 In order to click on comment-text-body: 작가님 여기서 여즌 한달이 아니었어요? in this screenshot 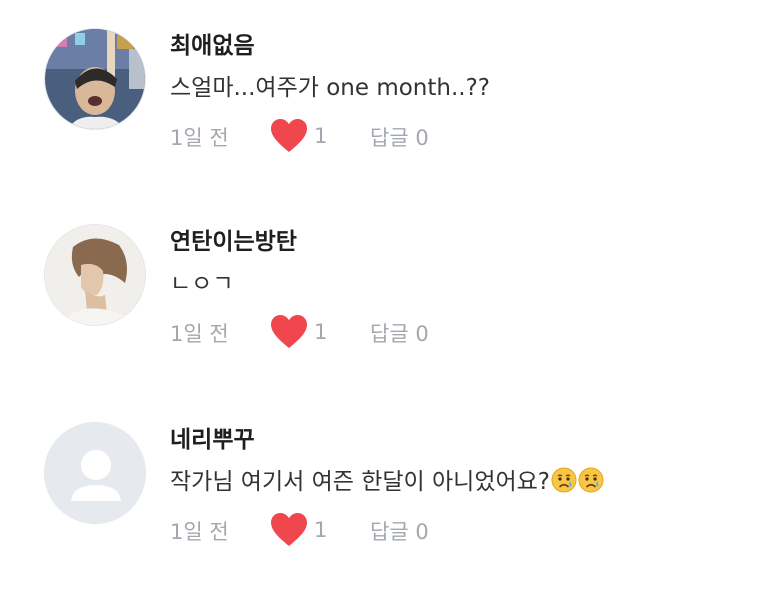, I will do `click(360, 482)`.